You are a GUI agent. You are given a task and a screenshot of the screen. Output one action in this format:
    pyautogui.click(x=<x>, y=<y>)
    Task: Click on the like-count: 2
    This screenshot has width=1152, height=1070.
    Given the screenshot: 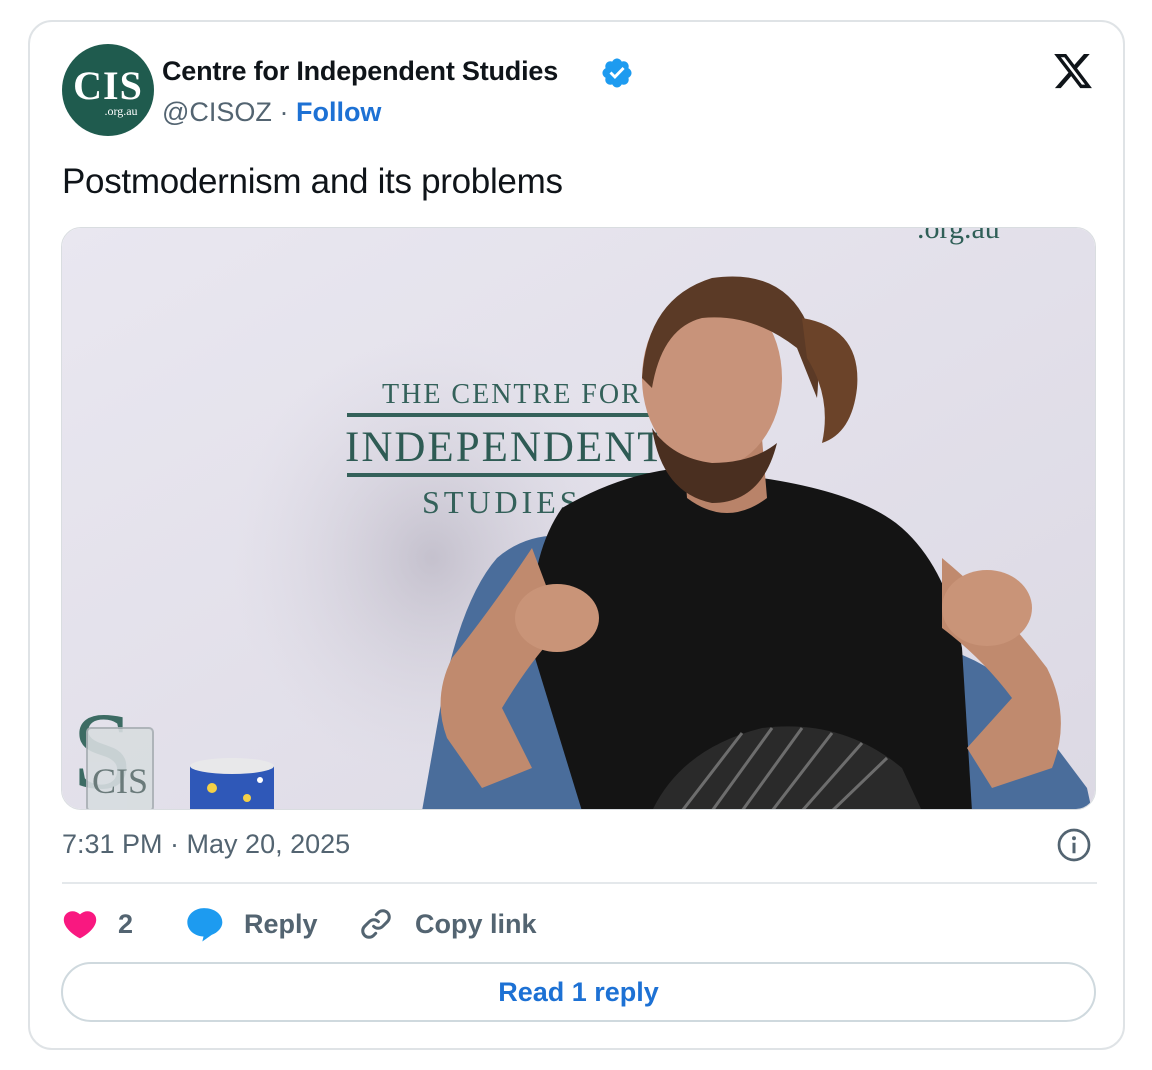 What is the action you would take?
    pyautogui.click(x=126, y=923)
    